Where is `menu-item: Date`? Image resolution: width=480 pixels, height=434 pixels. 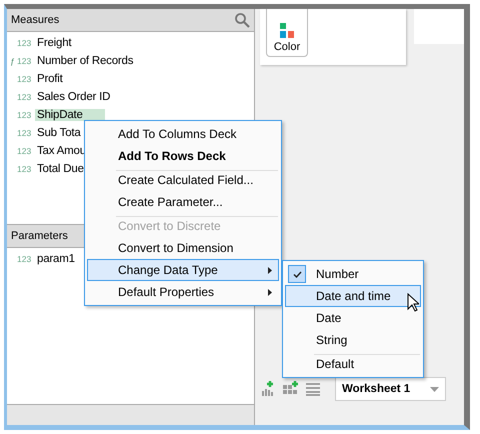
menu-item: Date is located at coordinates (353, 318).